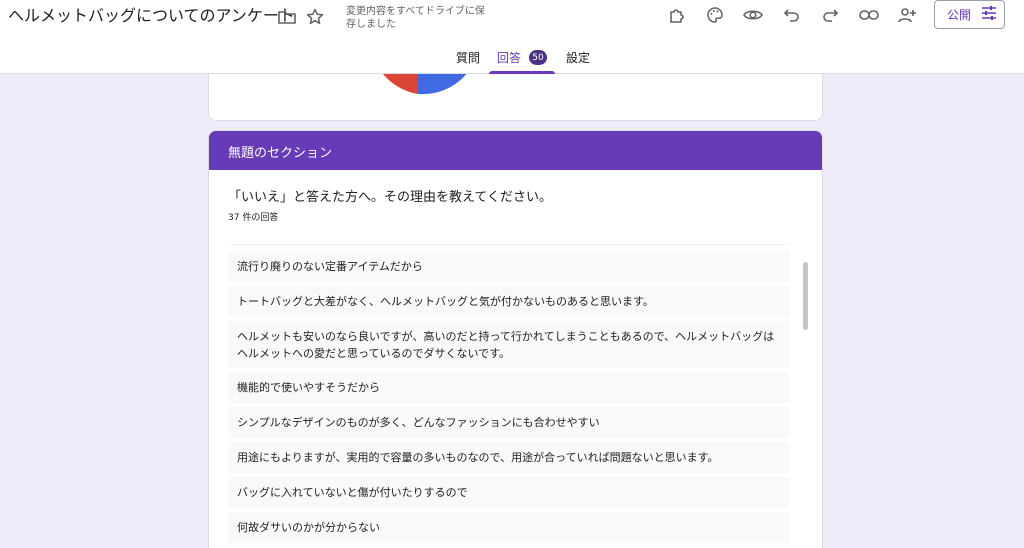  I want to click on redo-icon, so click(830, 15).